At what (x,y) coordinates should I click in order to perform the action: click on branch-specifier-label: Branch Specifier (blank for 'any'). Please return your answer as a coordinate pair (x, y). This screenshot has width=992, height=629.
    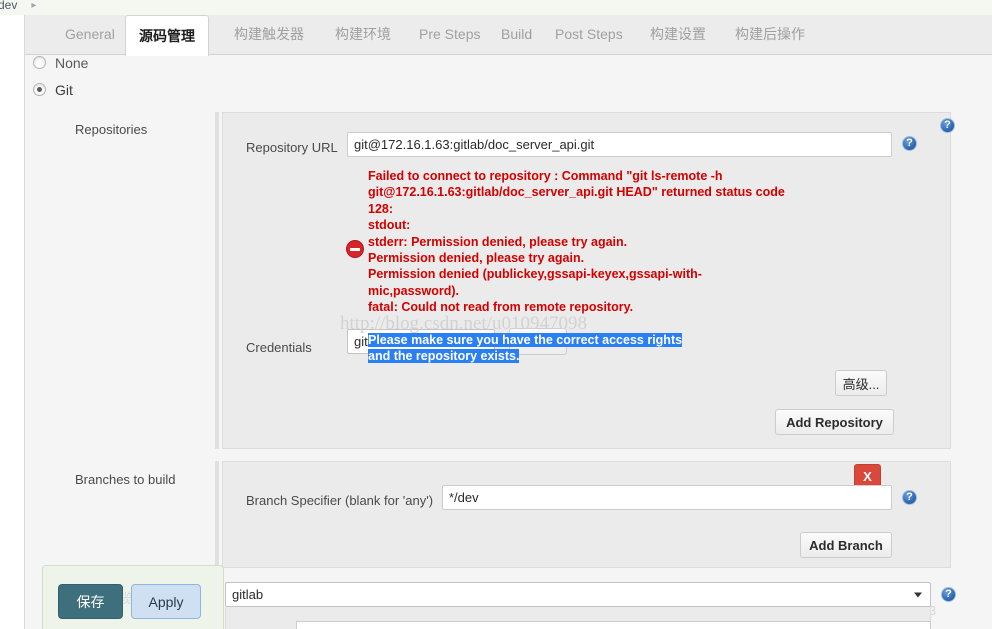
    Looking at the image, I should click on (340, 500).